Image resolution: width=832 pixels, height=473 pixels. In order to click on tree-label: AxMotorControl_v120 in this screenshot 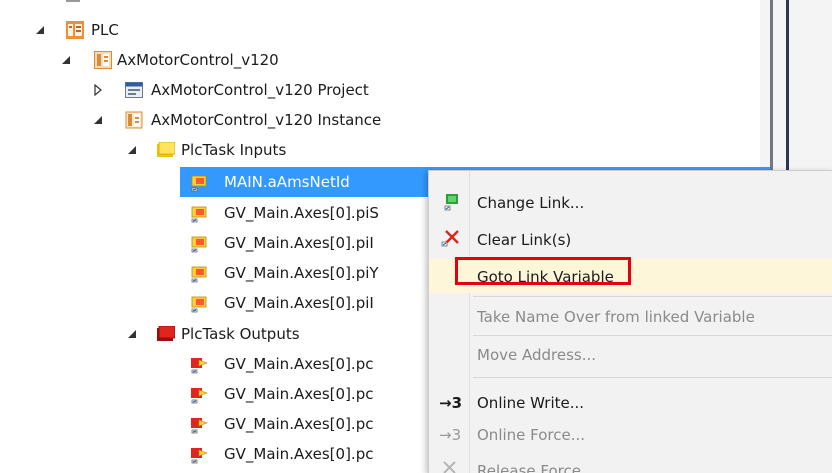, I will do `click(198, 60)`.